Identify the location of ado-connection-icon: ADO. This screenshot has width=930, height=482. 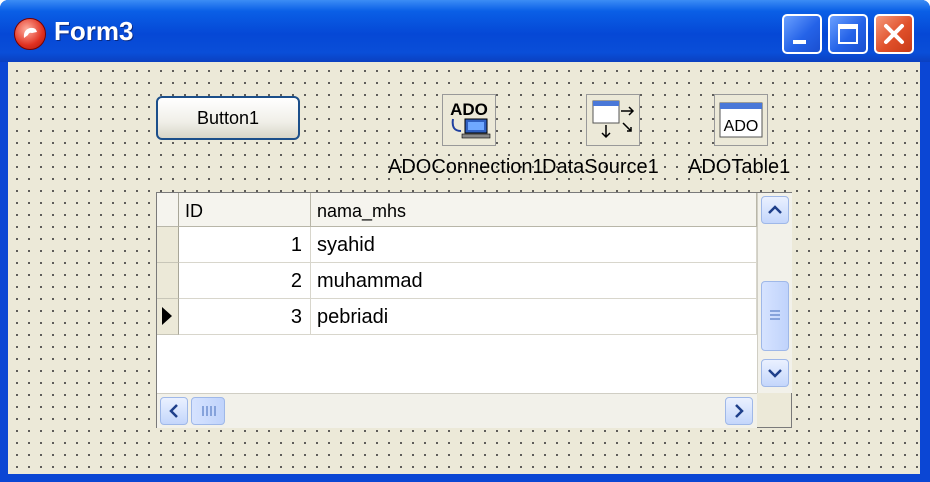
(470, 119).